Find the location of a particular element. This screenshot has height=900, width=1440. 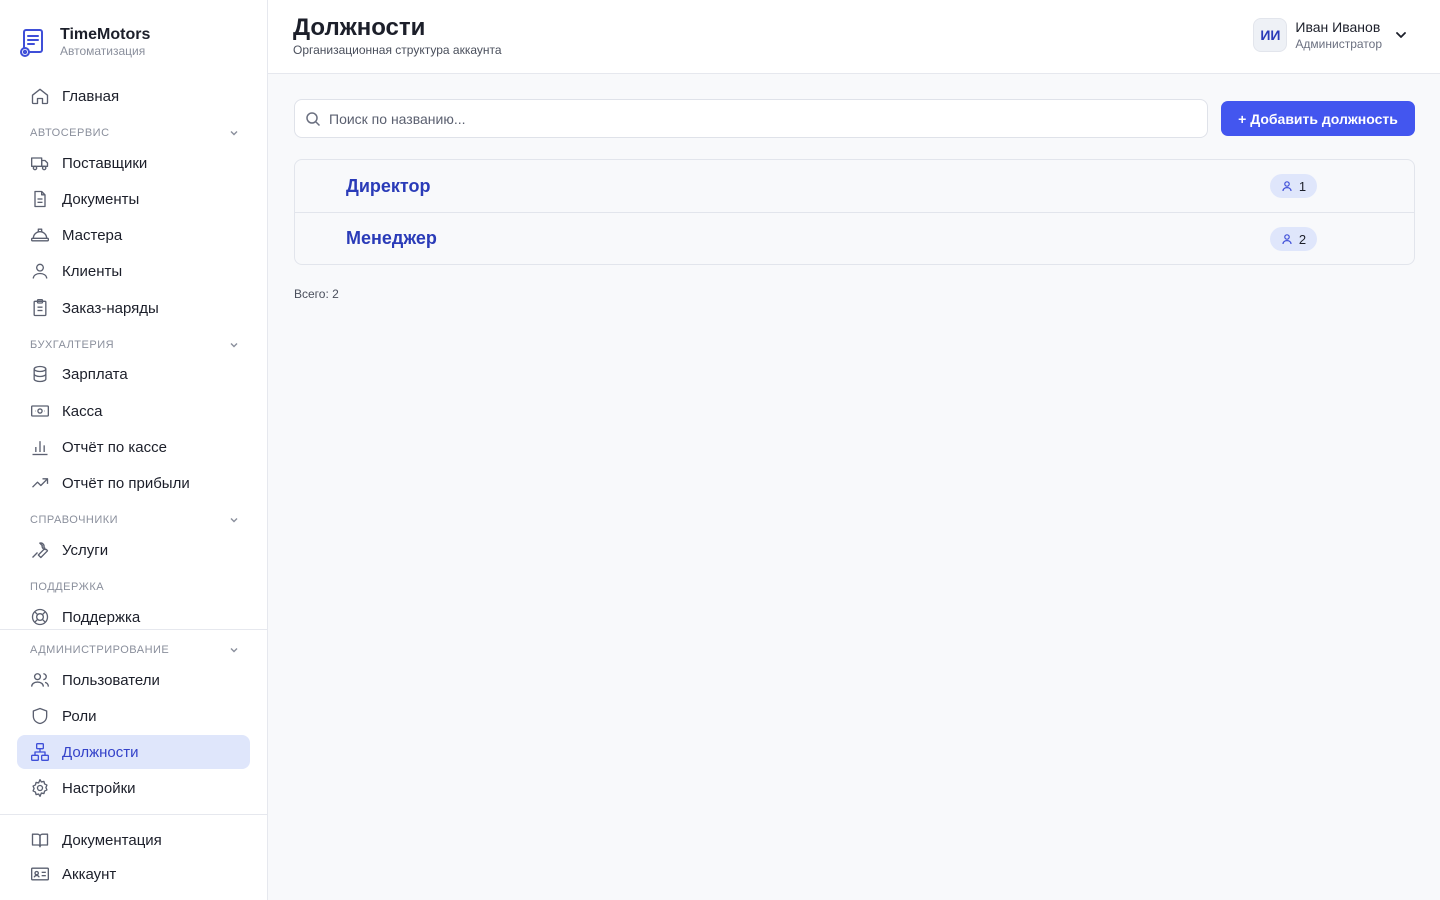

search-box is located at coordinates (751, 118).